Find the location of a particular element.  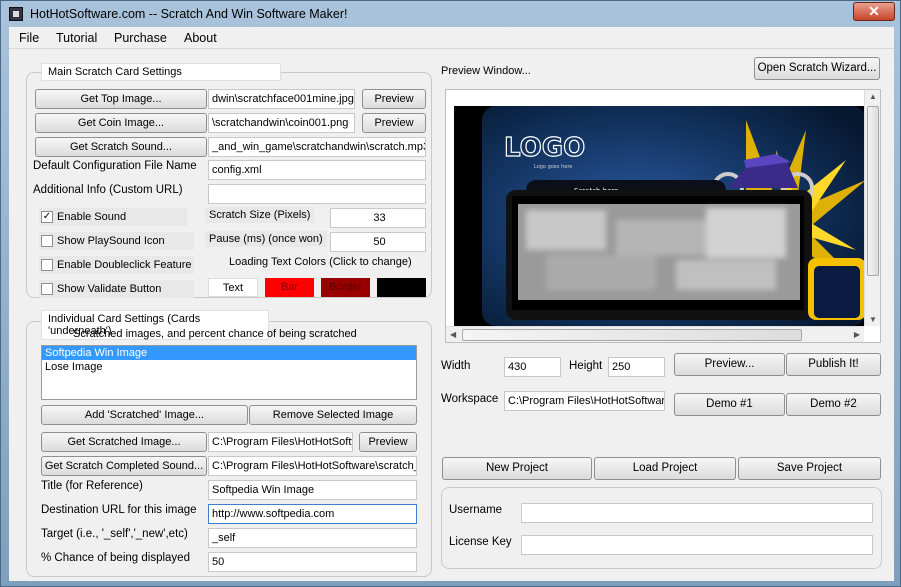

preview-top-image-button: Preview is located at coordinates (394, 99).